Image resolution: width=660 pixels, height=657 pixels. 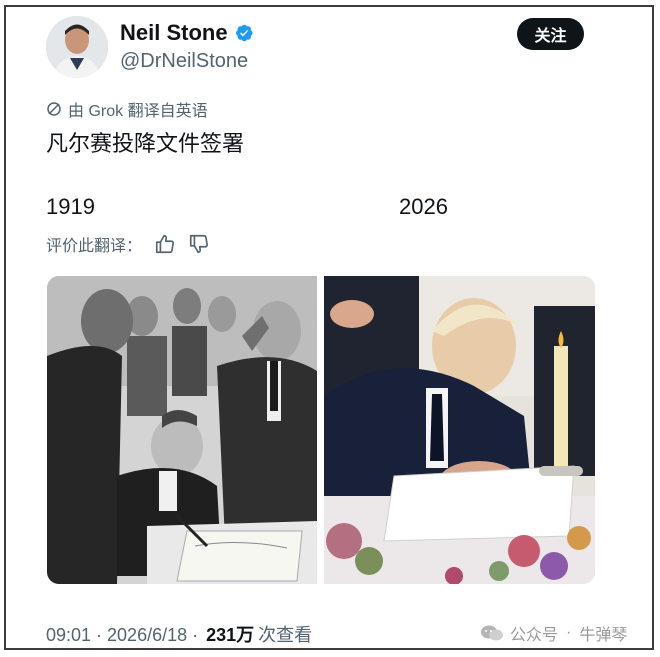 What do you see at coordinates (174, 33) in the screenshot?
I see `author-display-name: Neil Stone` at bounding box center [174, 33].